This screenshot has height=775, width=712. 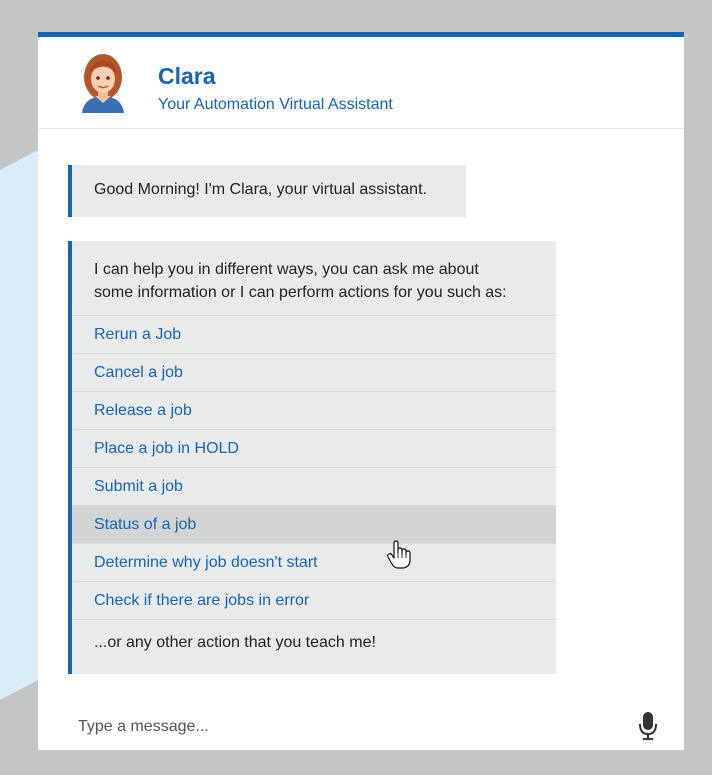 I want to click on option-rerun-job: Rerun a Job, so click(x=314, y=335).